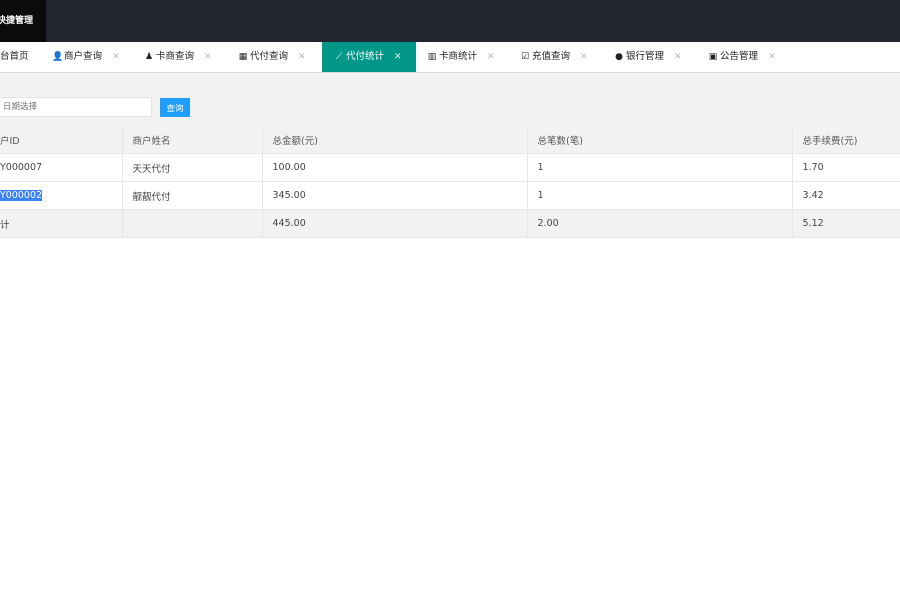  Describe the element at coordinates (395, 223) in the screenshot. I see `cell-total-amount-sum: 445.00` at that location.